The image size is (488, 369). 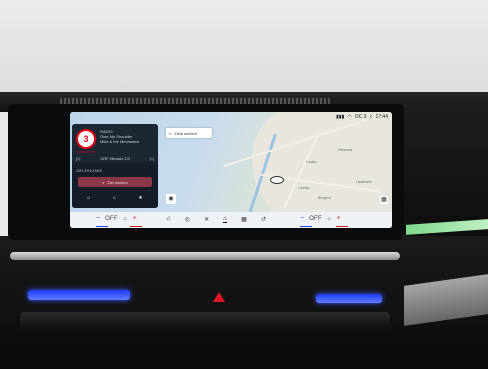 I want to click on wifi-icon: ◠, so click(x=349, y=117).